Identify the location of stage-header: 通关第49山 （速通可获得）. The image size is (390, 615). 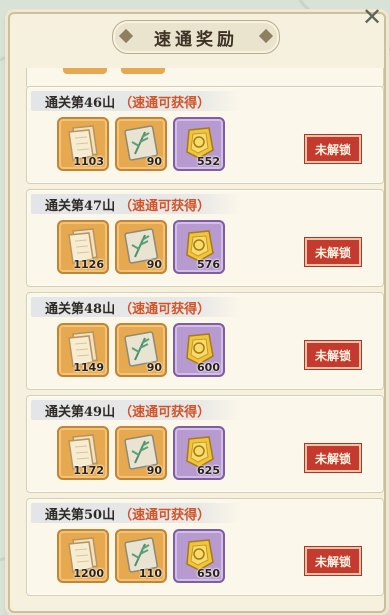
(136, 410).